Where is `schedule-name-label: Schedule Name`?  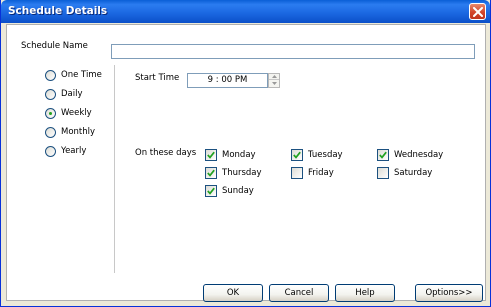
schedule-name-label: Schedule Name is located at coordinates (54, 46).